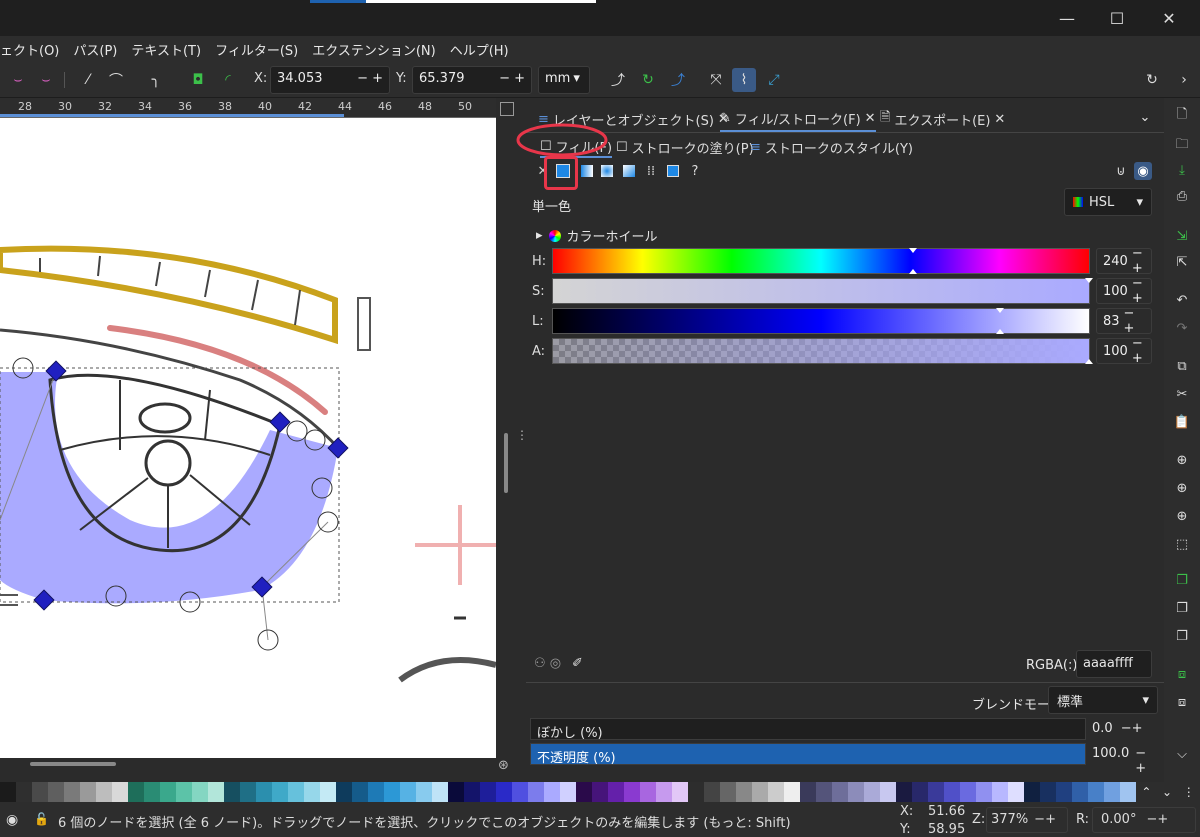 Image resolution: width=1200 pixels, height=837 pixels. What do you see at coordinates (503, 765) in the screenshot?
I see `color-manage-icon: ⊛` at bounding box center [503, 765].